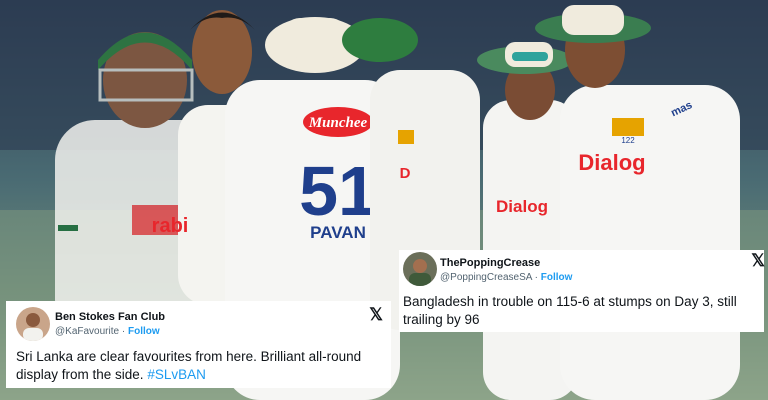 The image size is (768, 400). Describe the element at coordinates (176, 374) in the screenshot. I see `hashtag-link: #SLvBAN` at that location.